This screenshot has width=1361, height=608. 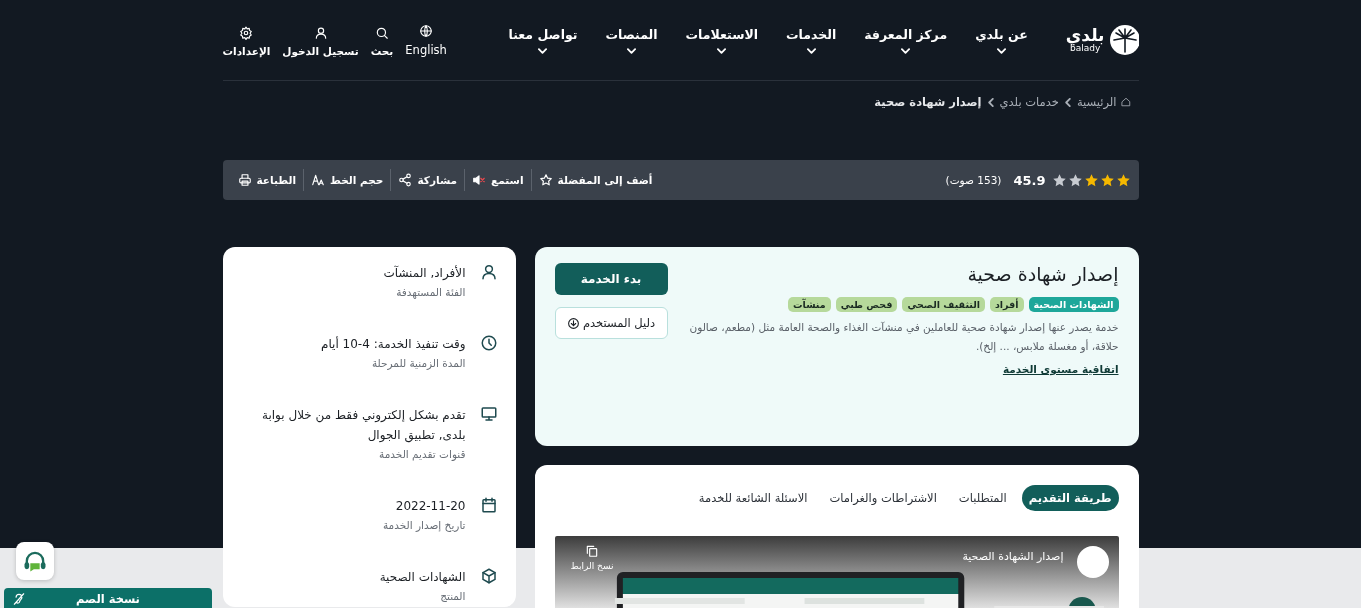 What do you see at coordinates (592, 551) in the screenshot?
I see `copy-icon` at bounding box center [592, 551].